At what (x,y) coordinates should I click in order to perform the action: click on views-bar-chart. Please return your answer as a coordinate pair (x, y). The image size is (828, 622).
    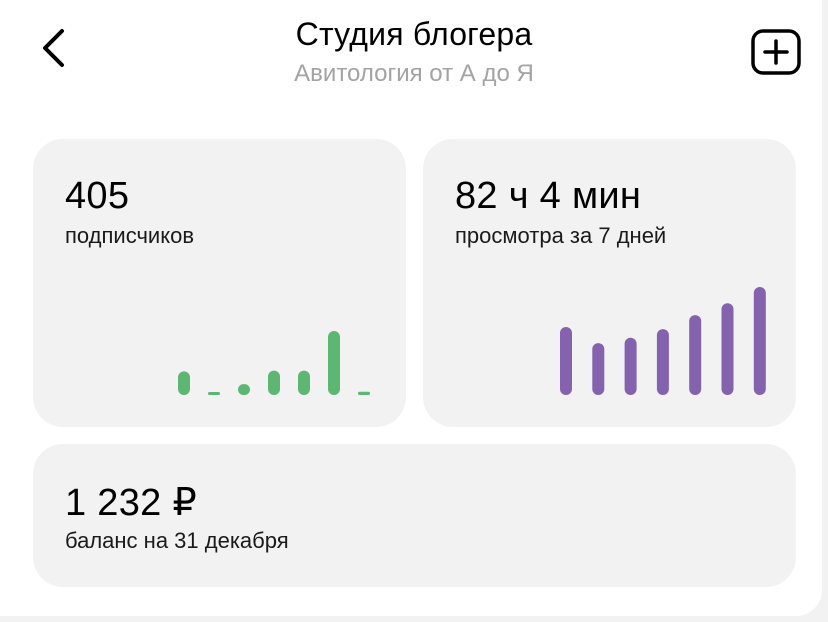
    Looking at the image, I should click on (663, 341).